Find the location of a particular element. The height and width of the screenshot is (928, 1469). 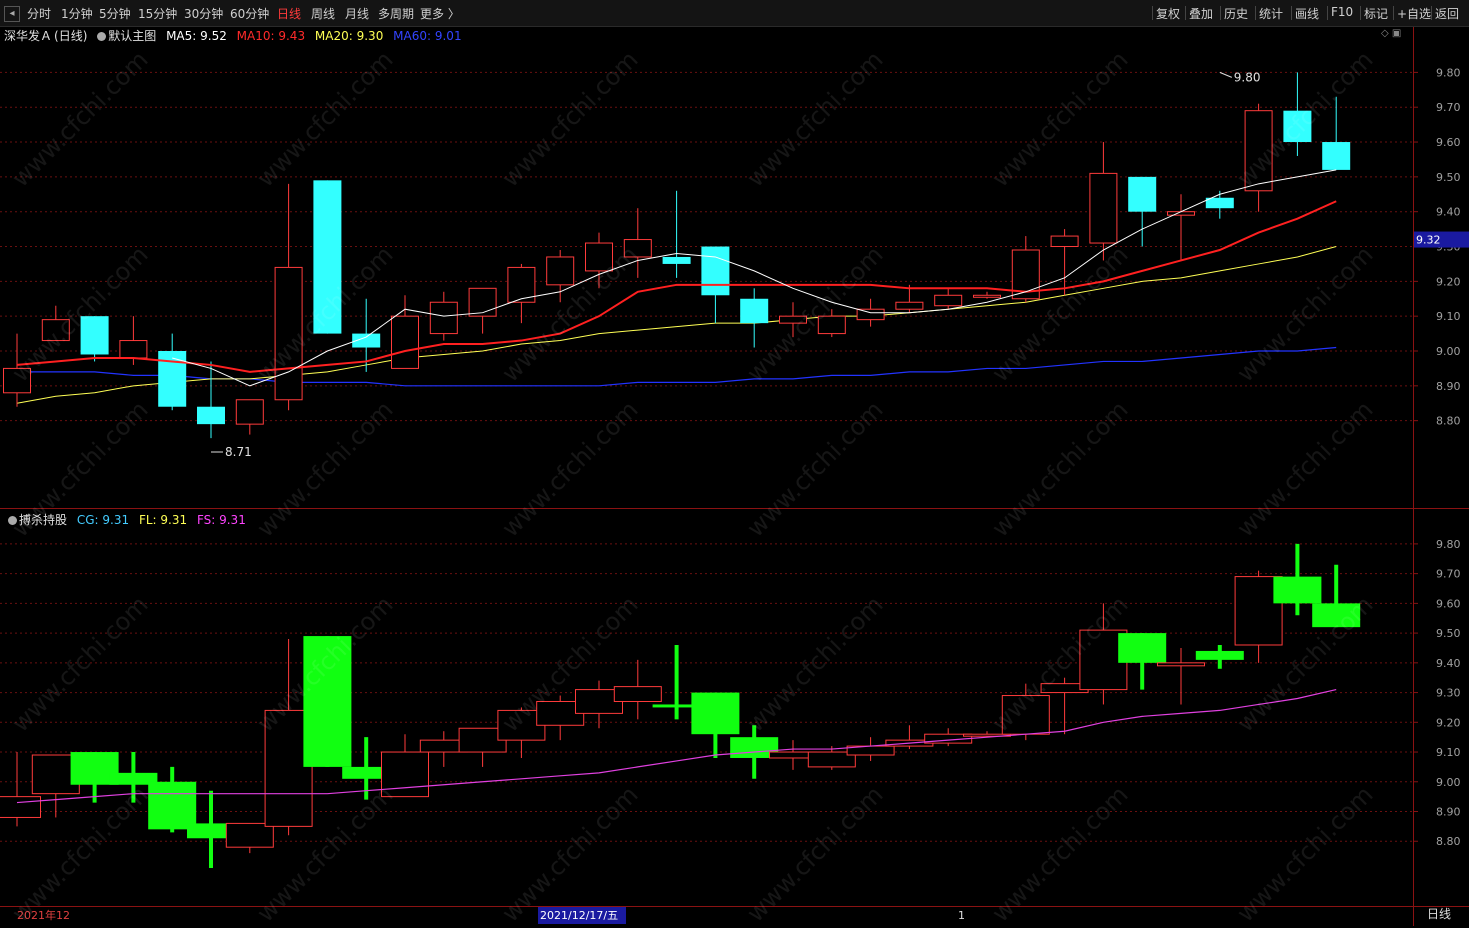

ma60-line is located at coordinates (677, 366).